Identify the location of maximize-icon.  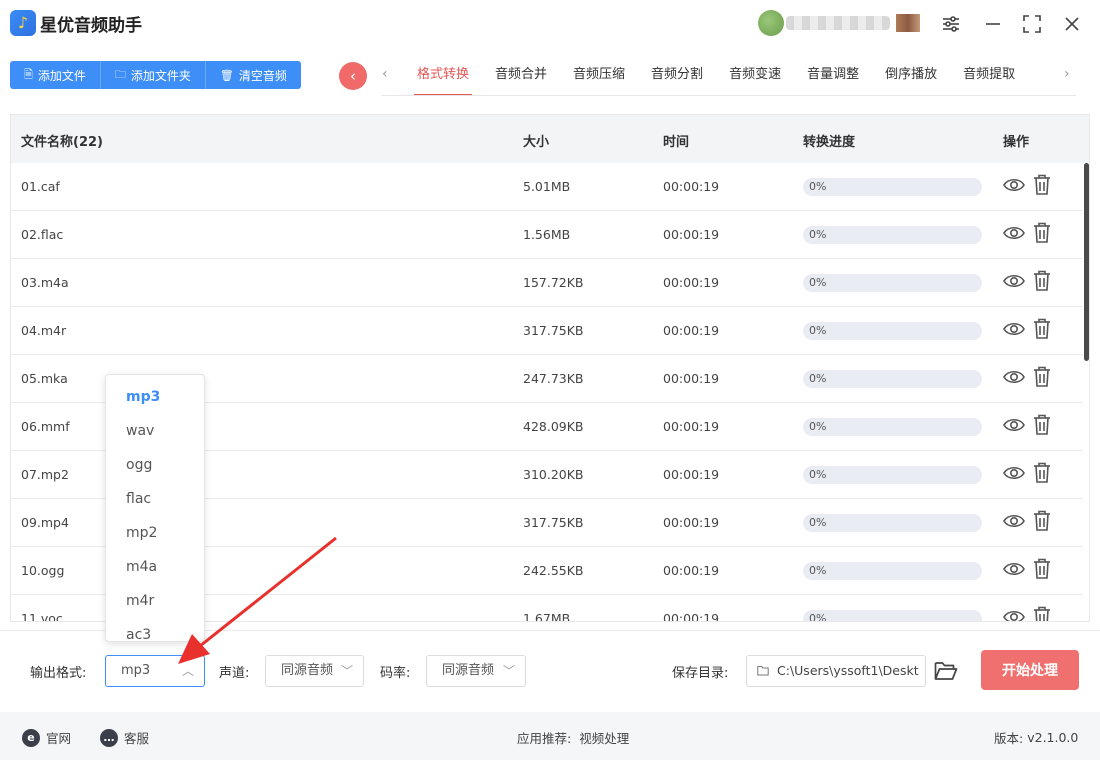
(1032, 24).